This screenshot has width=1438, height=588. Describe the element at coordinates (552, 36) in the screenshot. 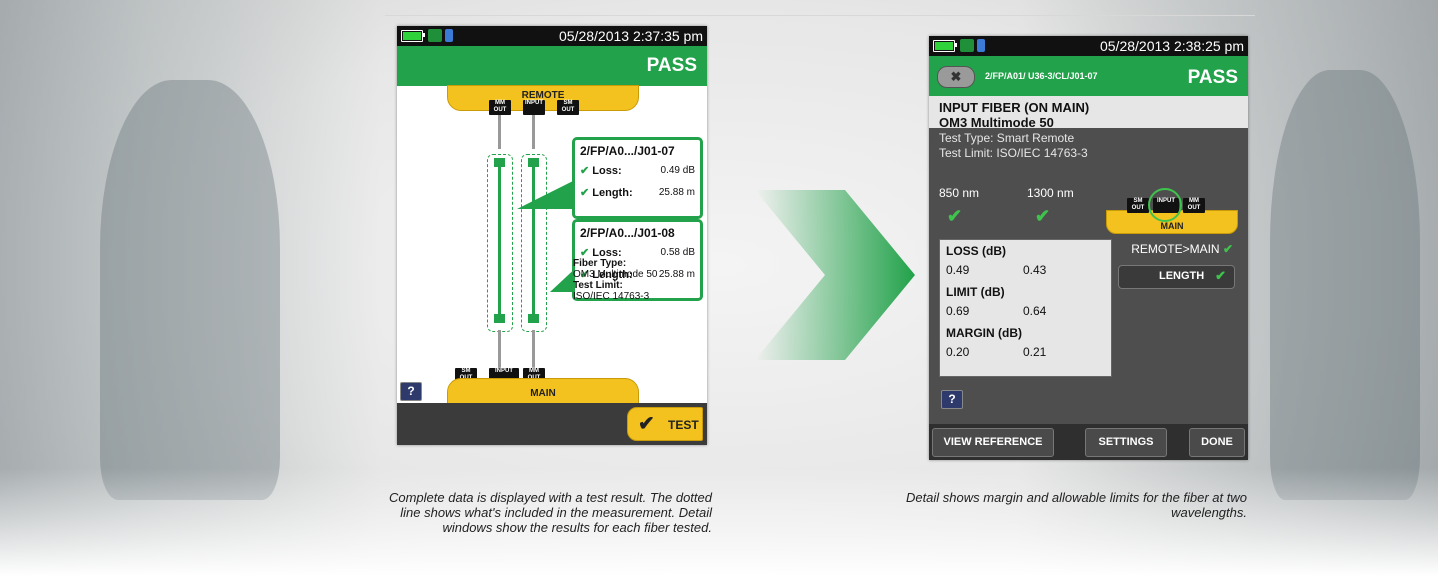

I see `status-bar: 05/28/2013 2:37:35 pm` at that location.